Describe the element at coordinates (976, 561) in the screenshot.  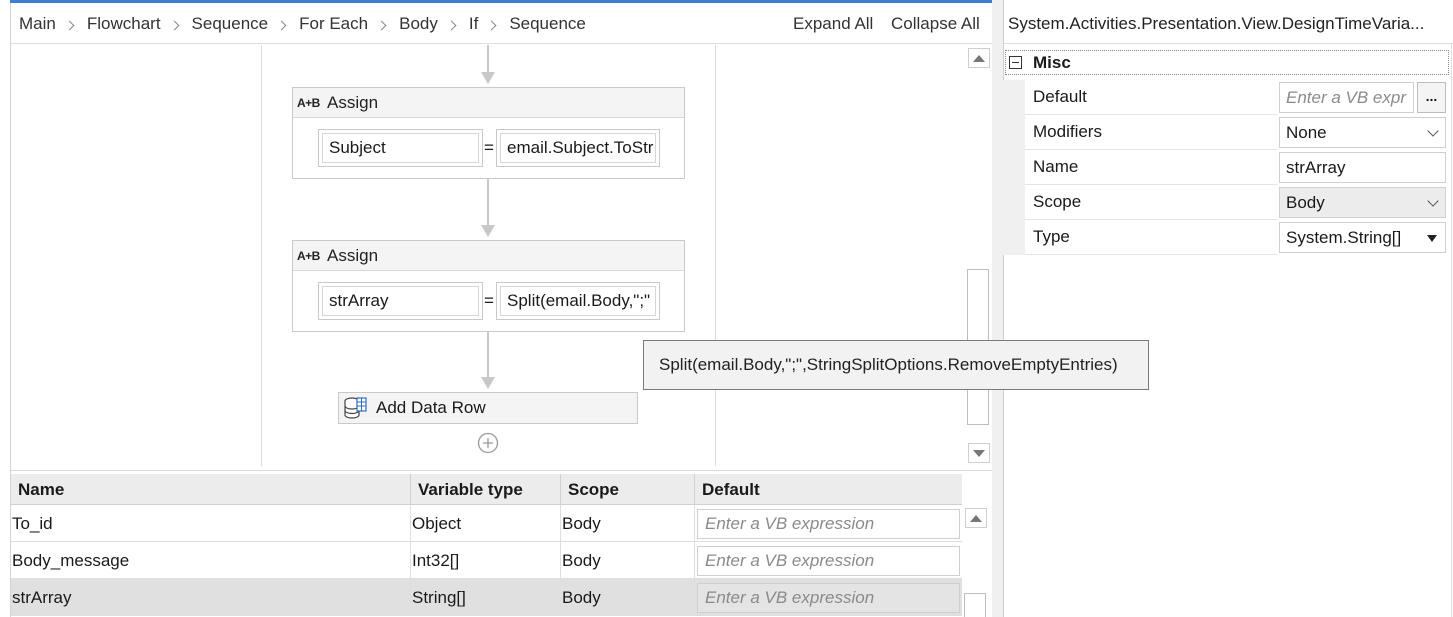
I see `variables-vertical-scrollbar` at that location.